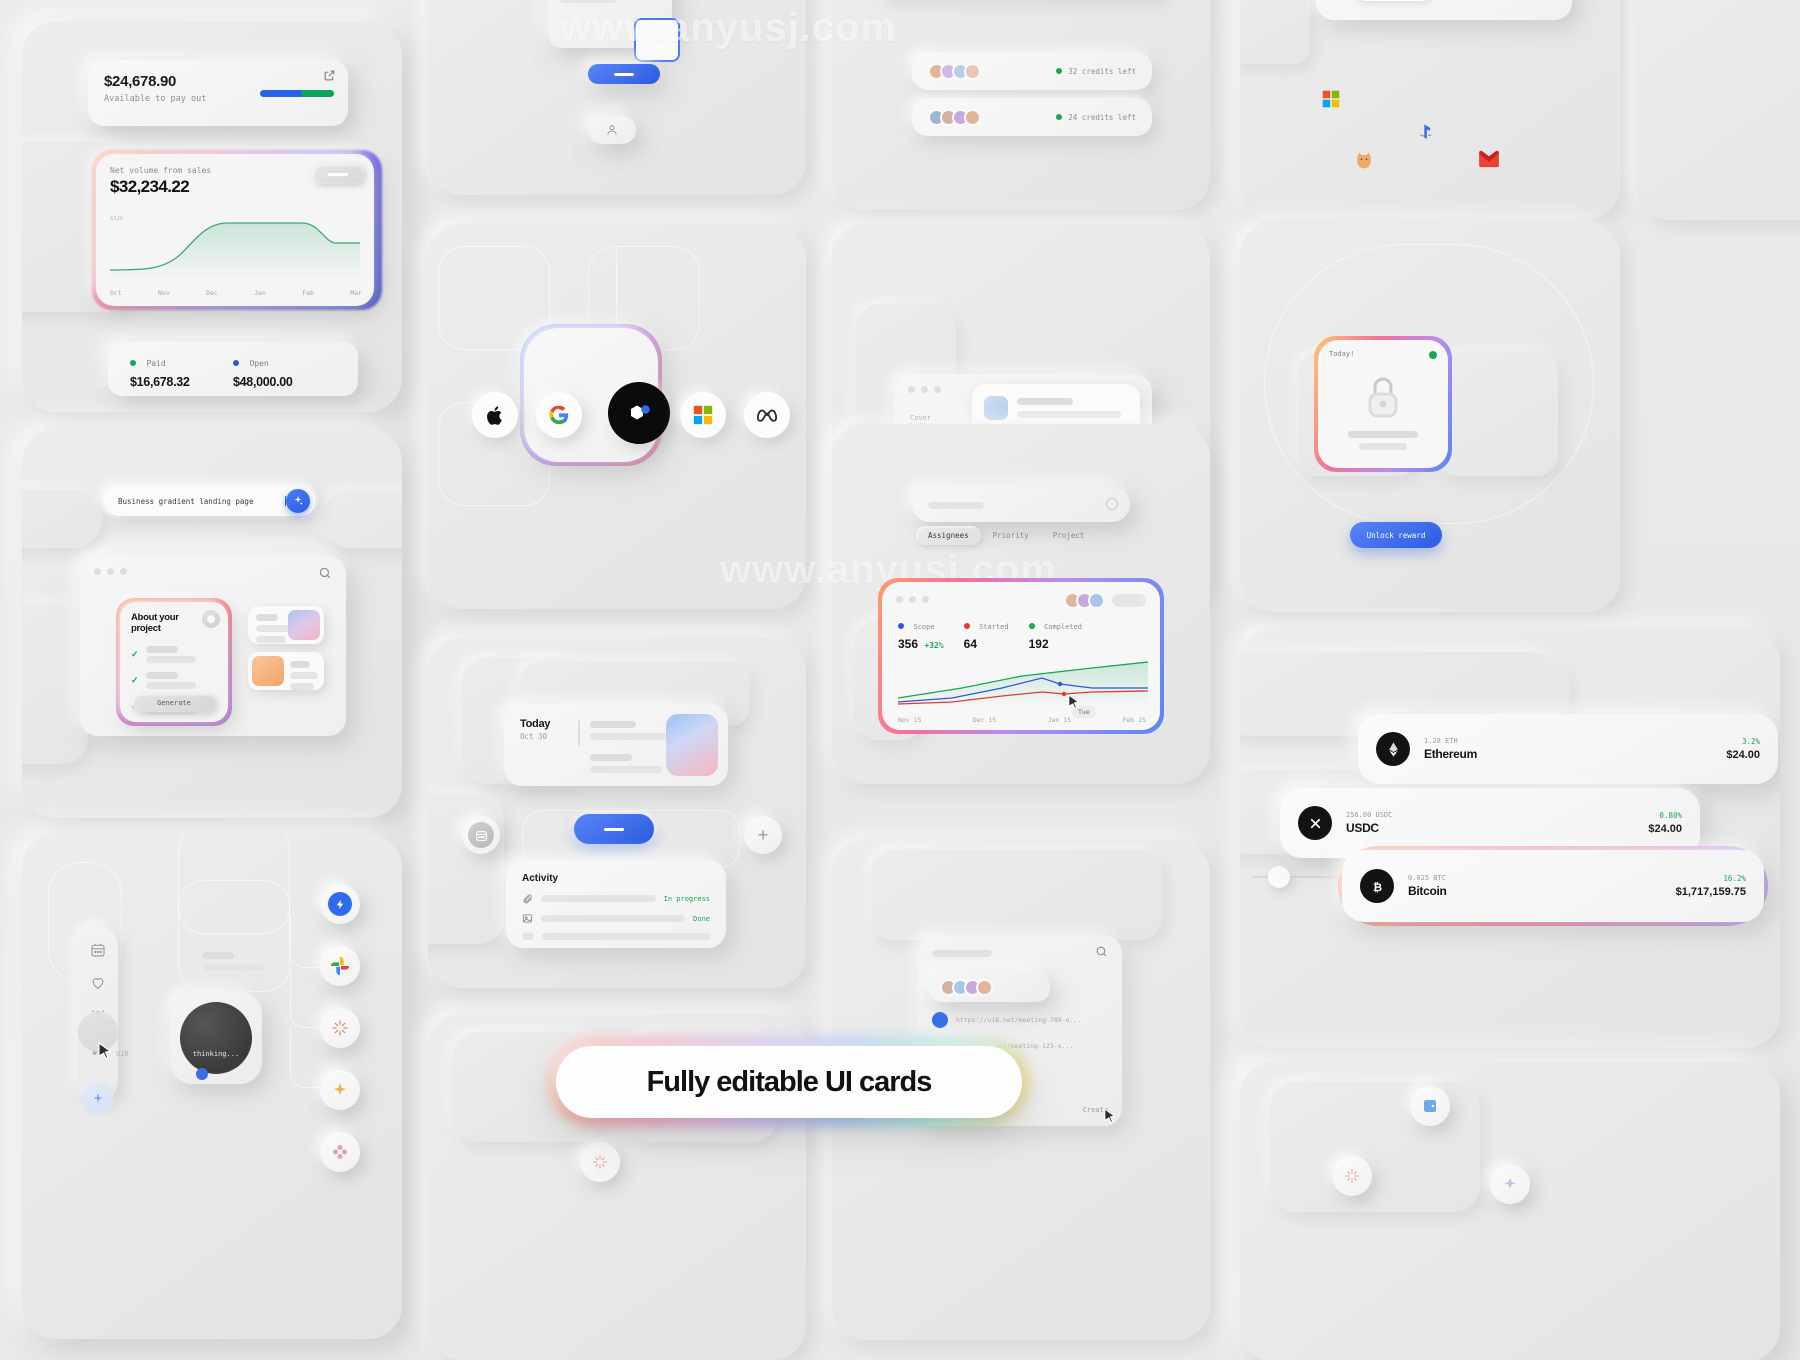  I want to click on selection-box, so click(657, 40).